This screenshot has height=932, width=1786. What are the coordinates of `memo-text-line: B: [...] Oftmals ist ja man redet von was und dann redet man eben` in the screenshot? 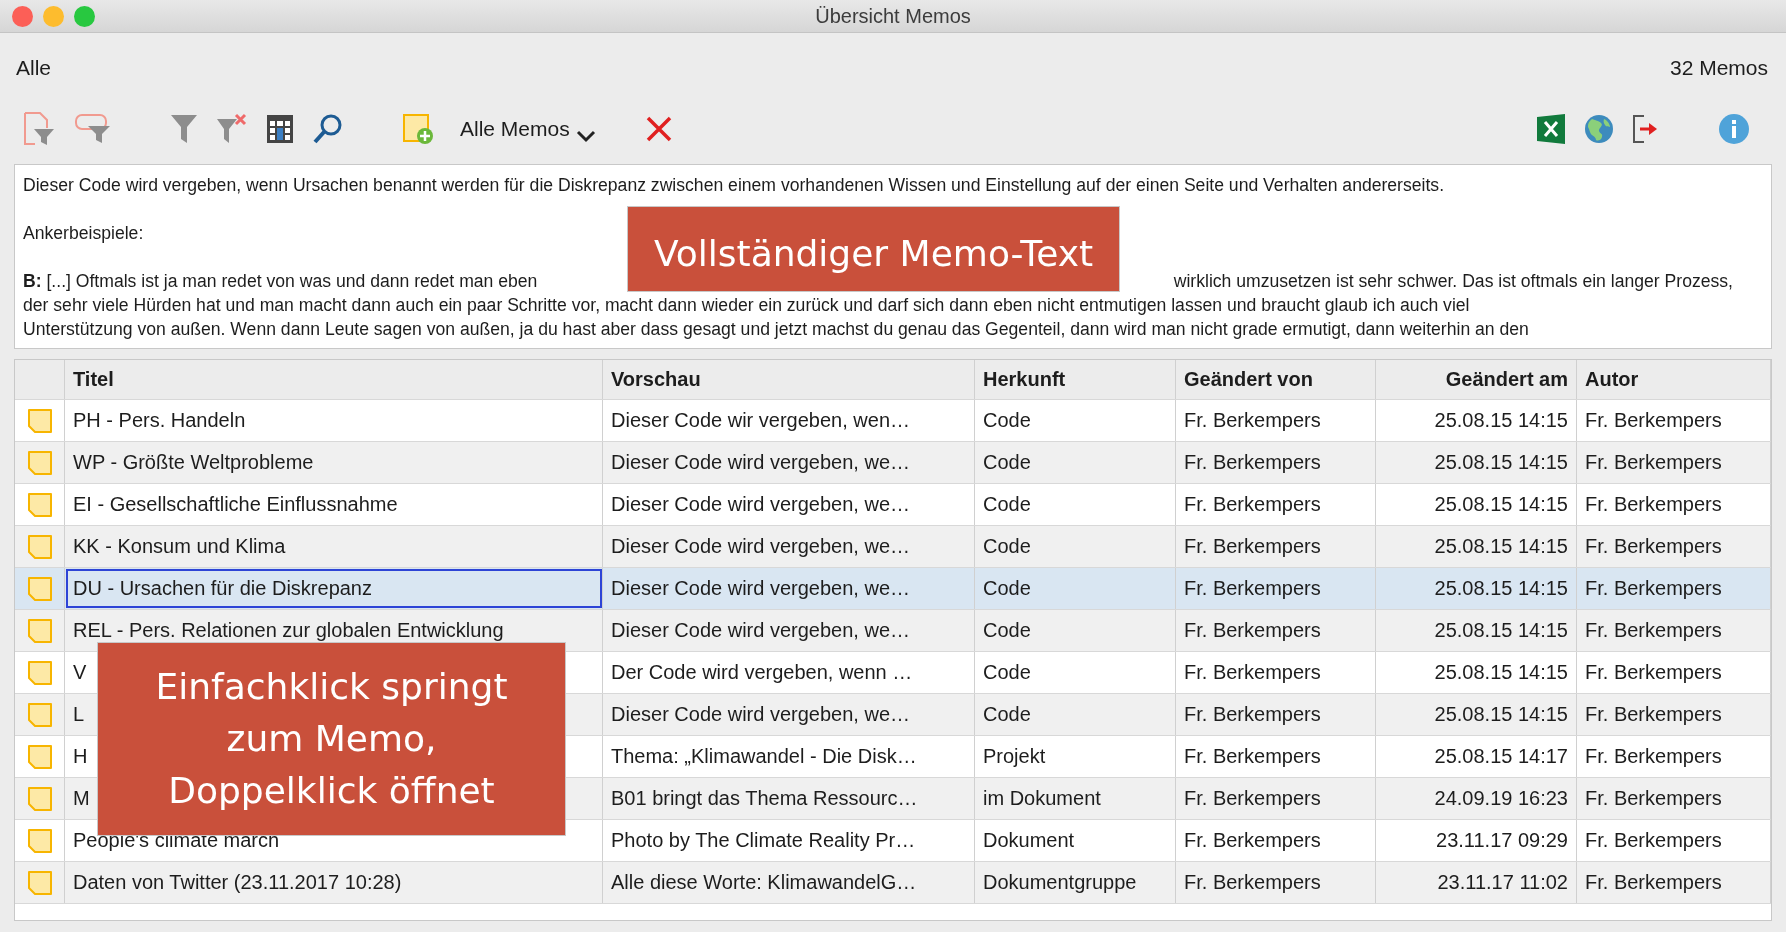 It's located at (280, 281).